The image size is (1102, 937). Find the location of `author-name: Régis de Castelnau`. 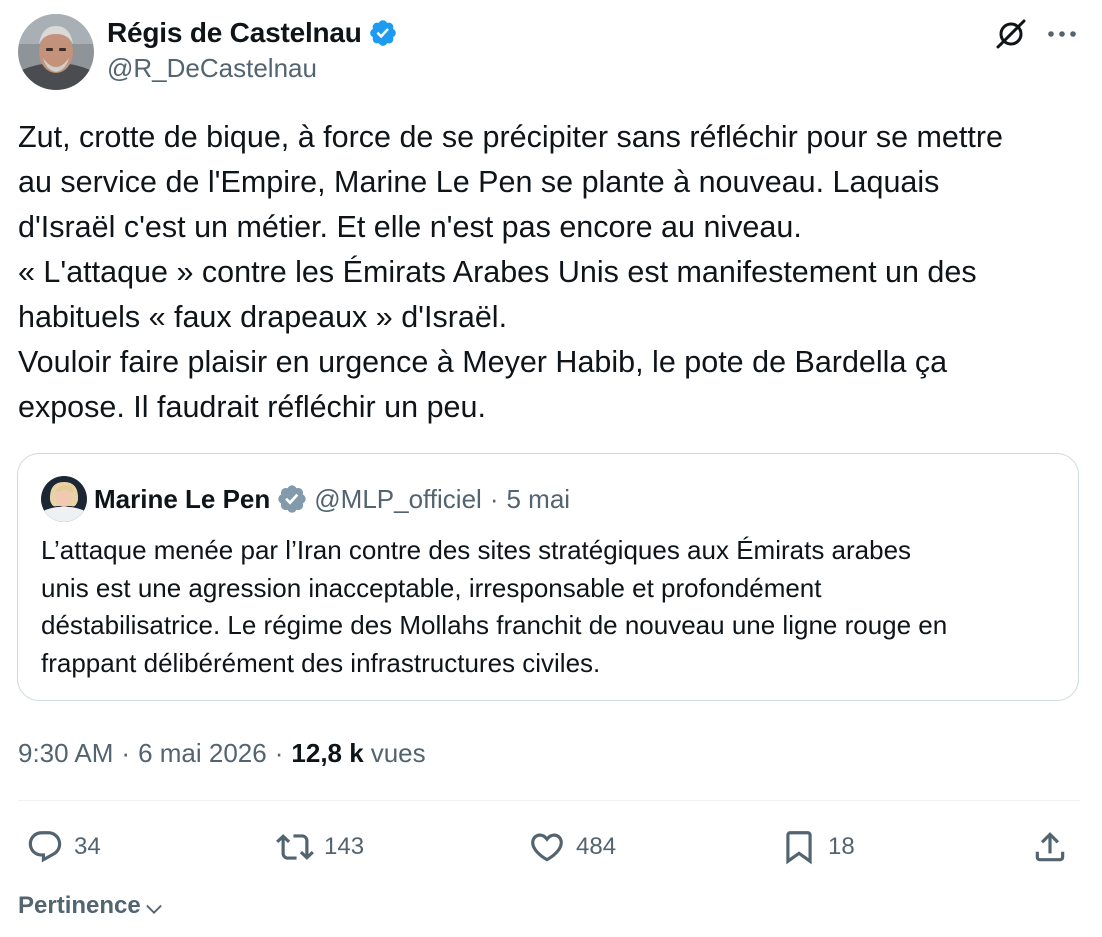

author-name: Régis de Castelnau is located at coordinates (234, 33).